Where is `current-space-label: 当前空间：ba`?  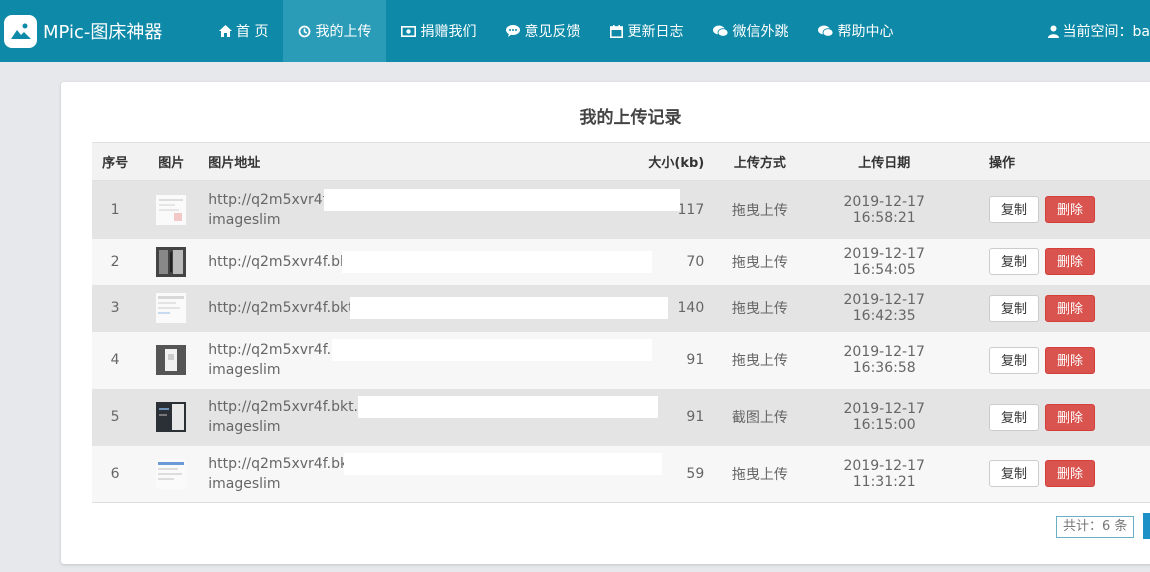
current-space-label: 当前空间：ba is located at coordinates (1106, 32).